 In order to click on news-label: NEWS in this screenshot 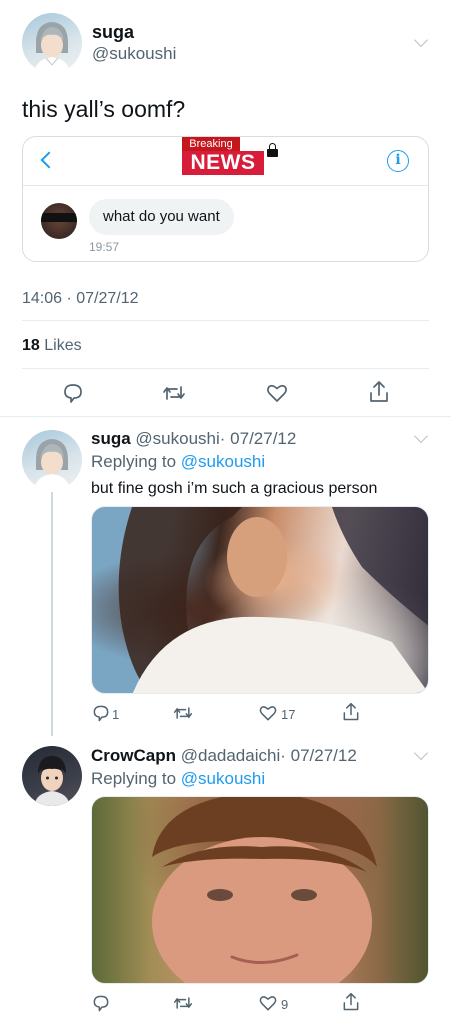, I will do `click(223, 163)`.